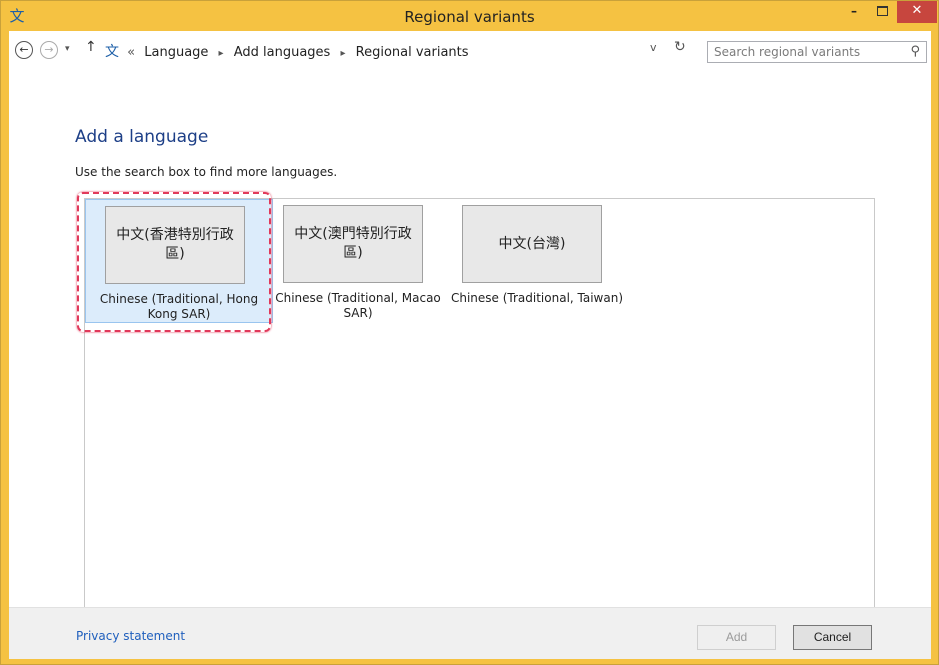 The width and height of the screenshot is (939, 665). Describe the element at coordinates (680, 47) in the screenshot. I see `refresh-button: ↻` at that location.